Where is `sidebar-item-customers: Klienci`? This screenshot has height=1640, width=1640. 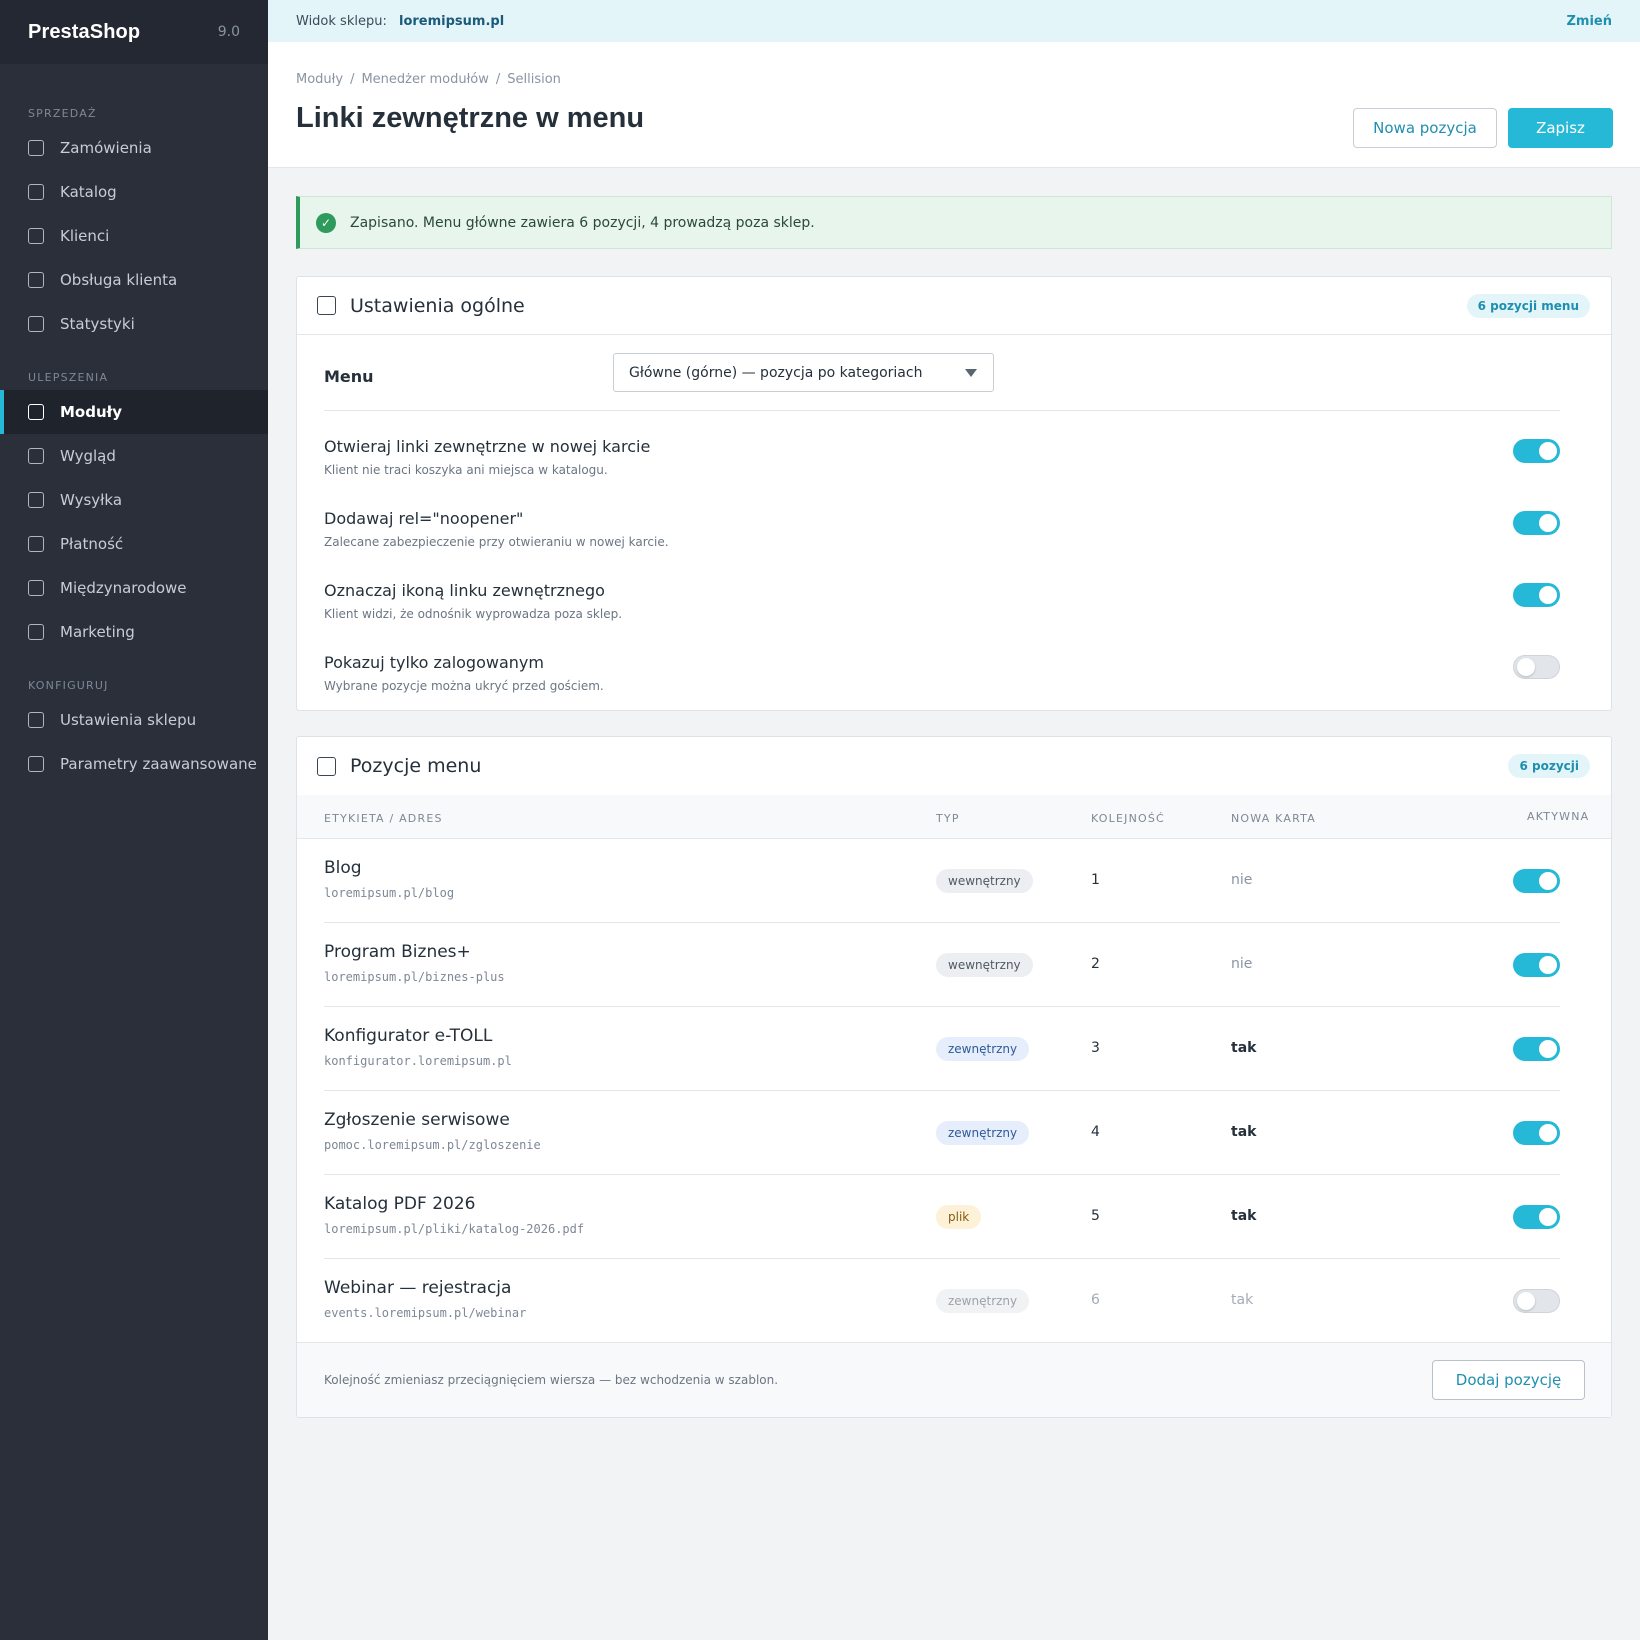 sidebar-item-customers: Klienci is located at coordinates (134, 236).